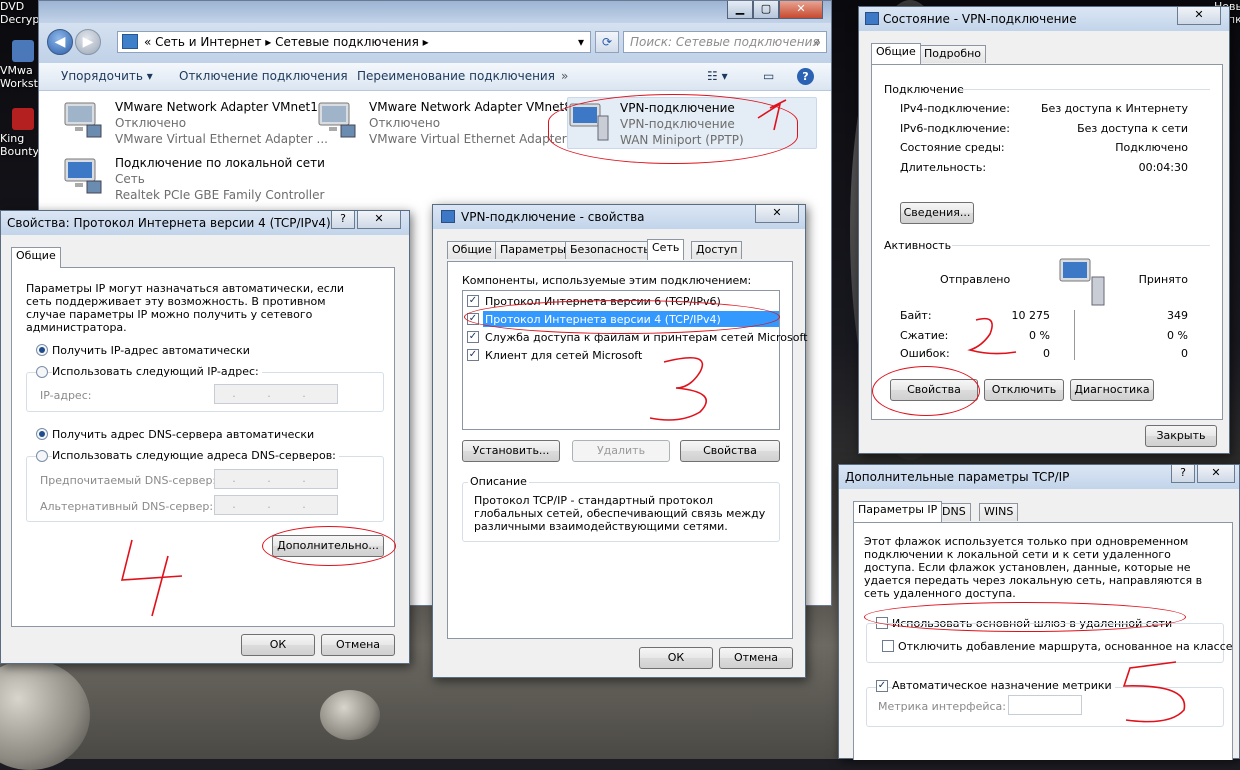 The height and width of the screenshot is (770, 1240). What do you see at coordinates (1045, 705) in the screenshot?
I see `interface-metric-input` at bounding box center [1045, 705].